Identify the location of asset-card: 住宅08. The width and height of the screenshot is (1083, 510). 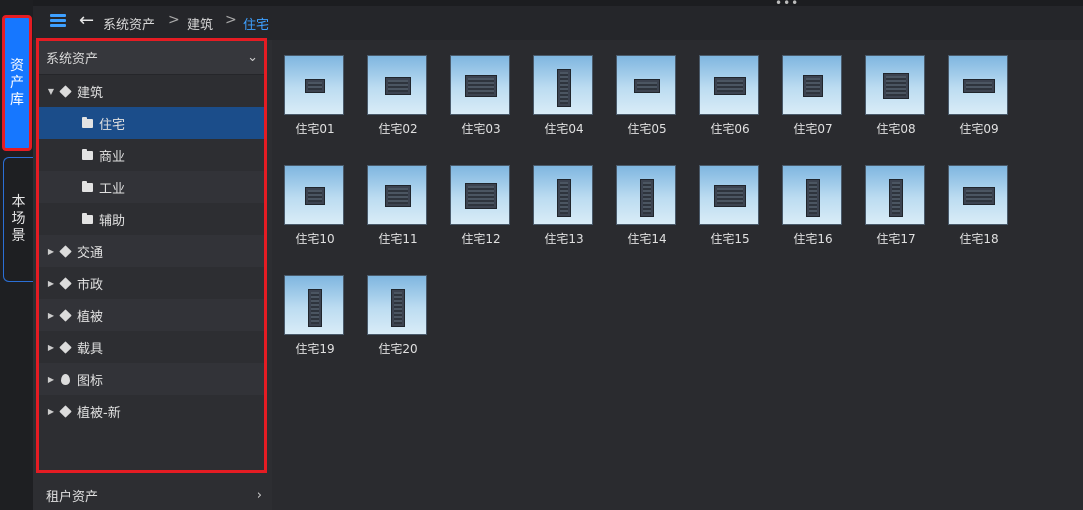
(896, 96).